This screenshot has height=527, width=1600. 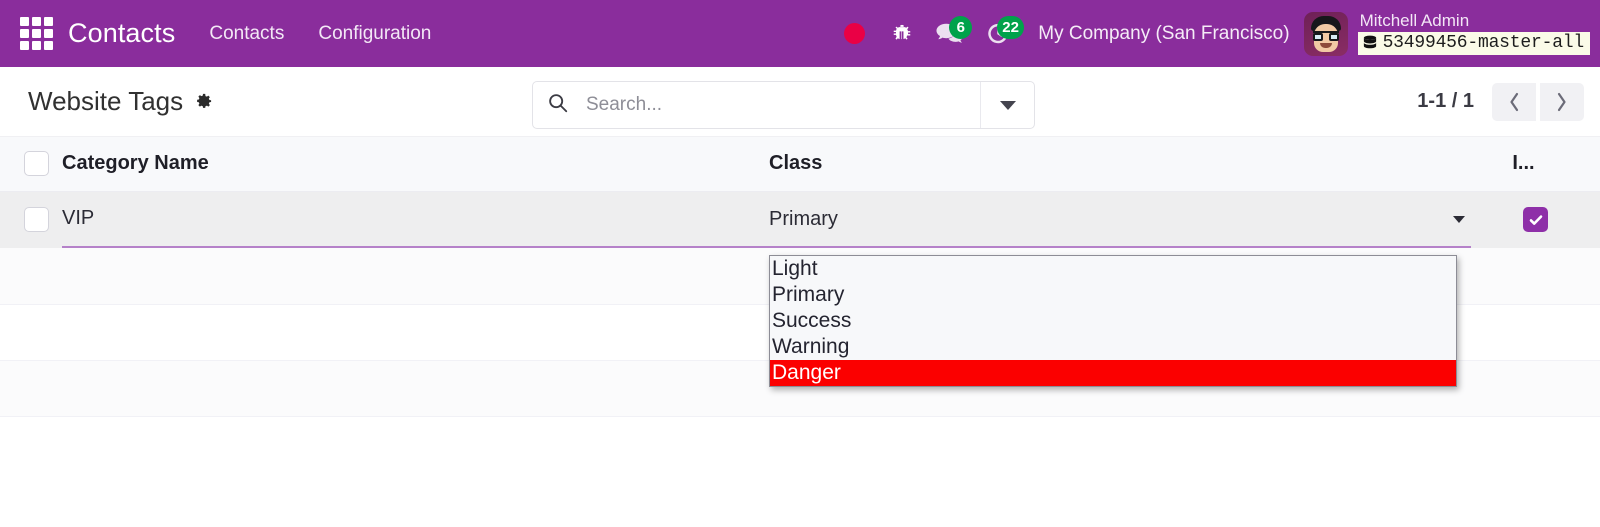 I want to click on app-brand-contacts: Contacts, so click(x=121, y=33).